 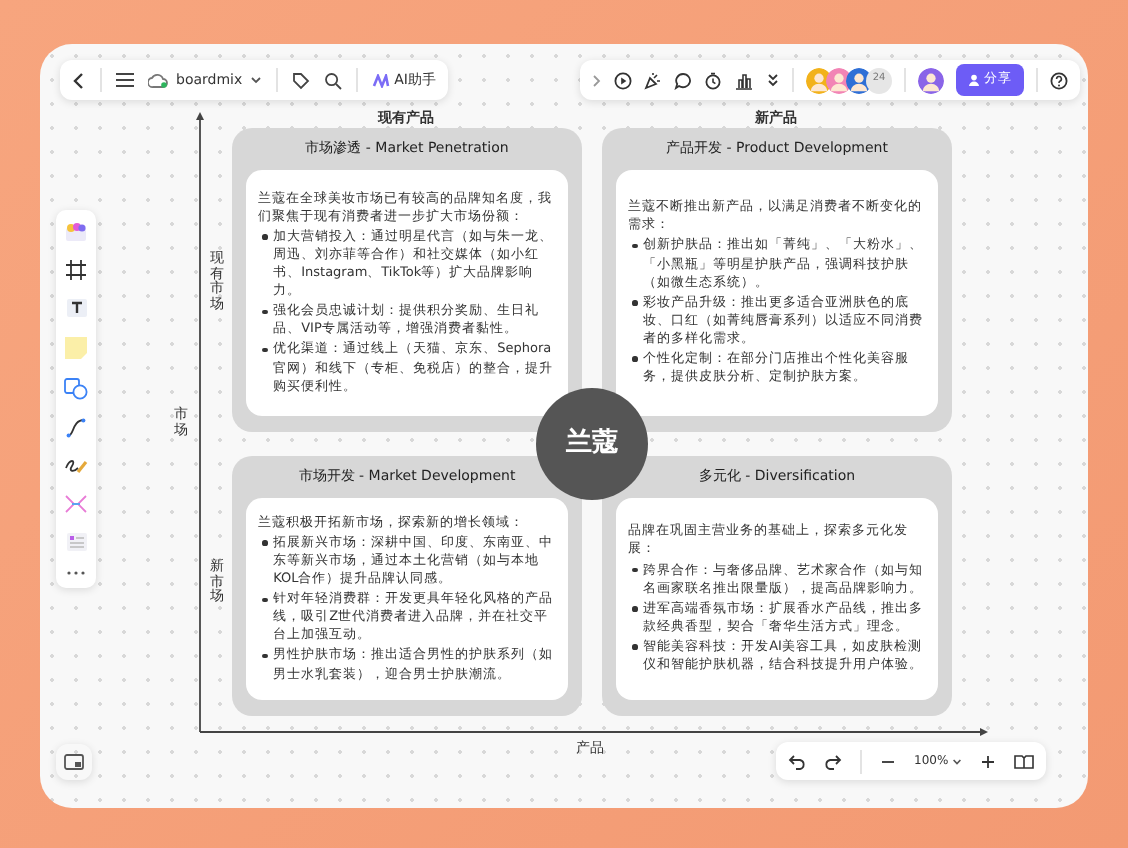 What do you see at coordinates (833, 761) in the screenshot?
I see `redo-button` at bounding box center [833, 761].